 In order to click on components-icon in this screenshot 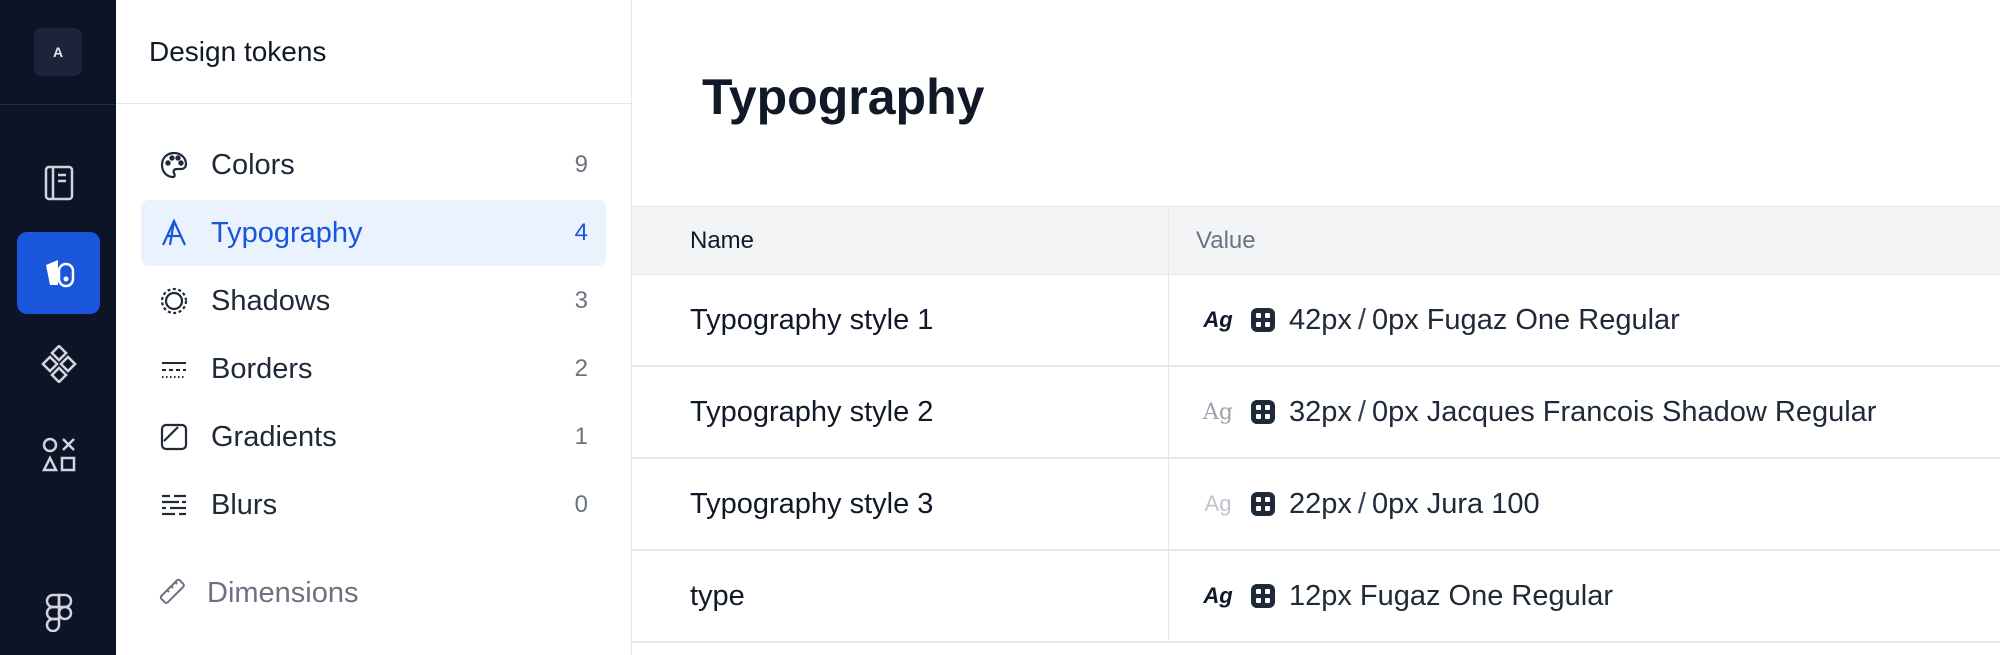, I will do `click(59, 364)`.